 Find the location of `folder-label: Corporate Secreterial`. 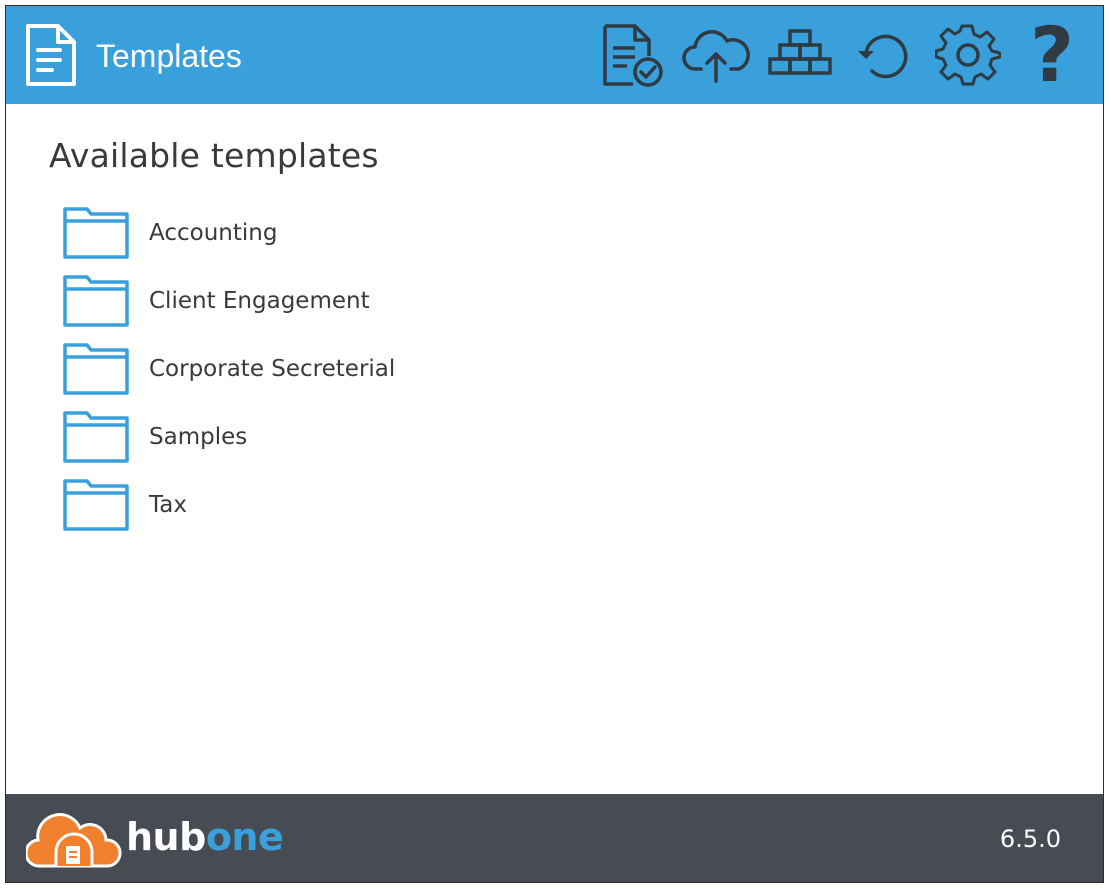

folder-label: Corporate Secreterial is located at coordinates (272, 369).